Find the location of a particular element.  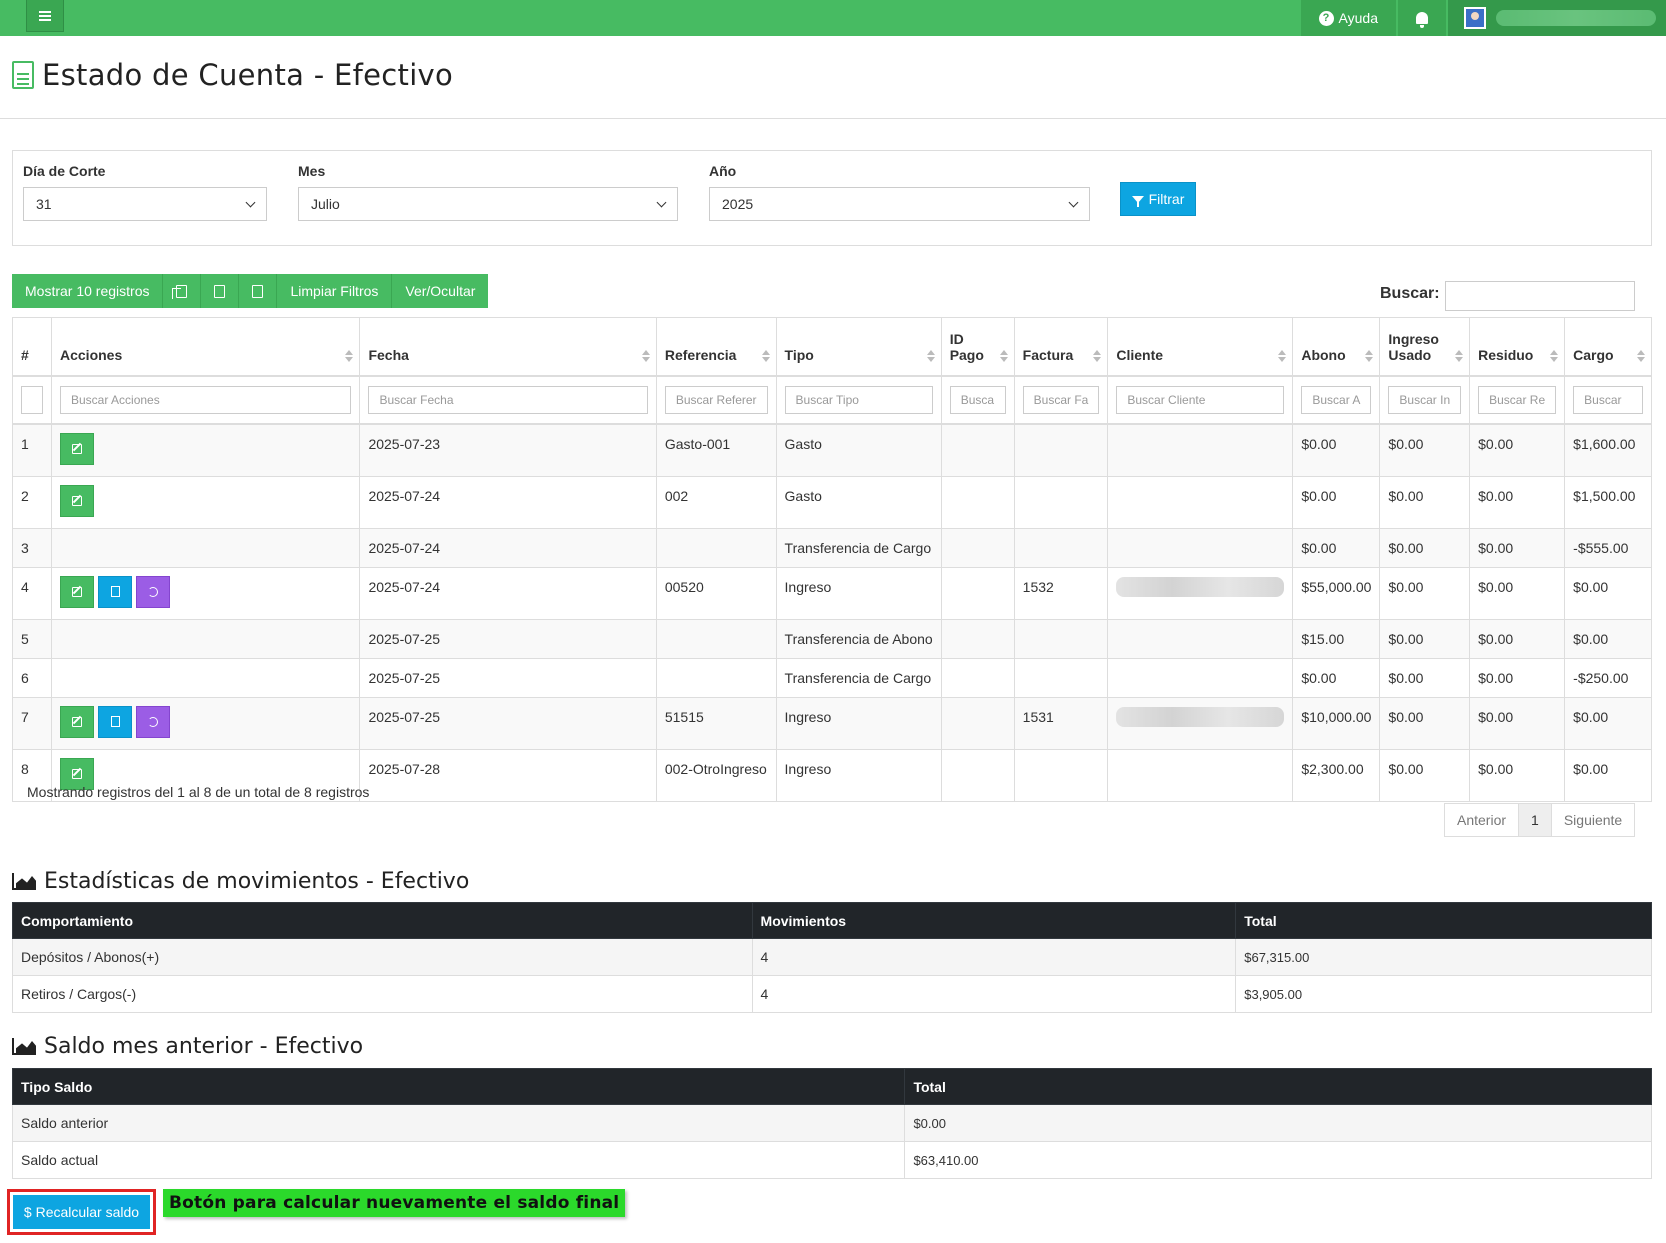

filter-cell: Buscar Cliente is located at coordinates (1200, 400).